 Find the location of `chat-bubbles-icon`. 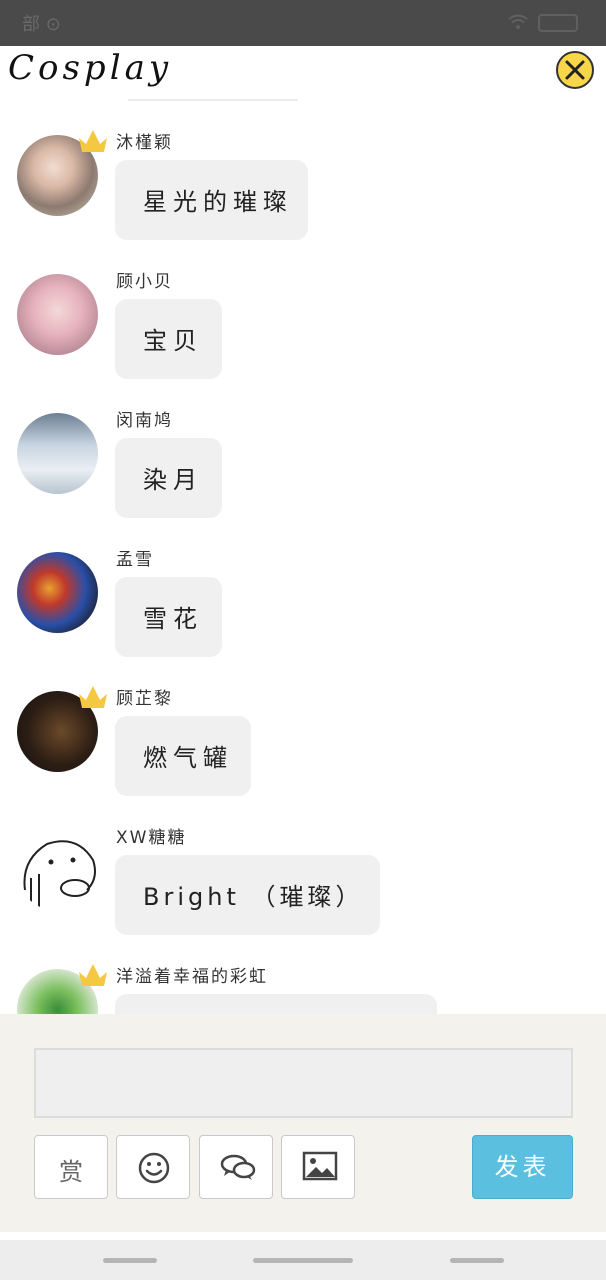

chat-bubbles-icon is located at coordinates (238, 1167).